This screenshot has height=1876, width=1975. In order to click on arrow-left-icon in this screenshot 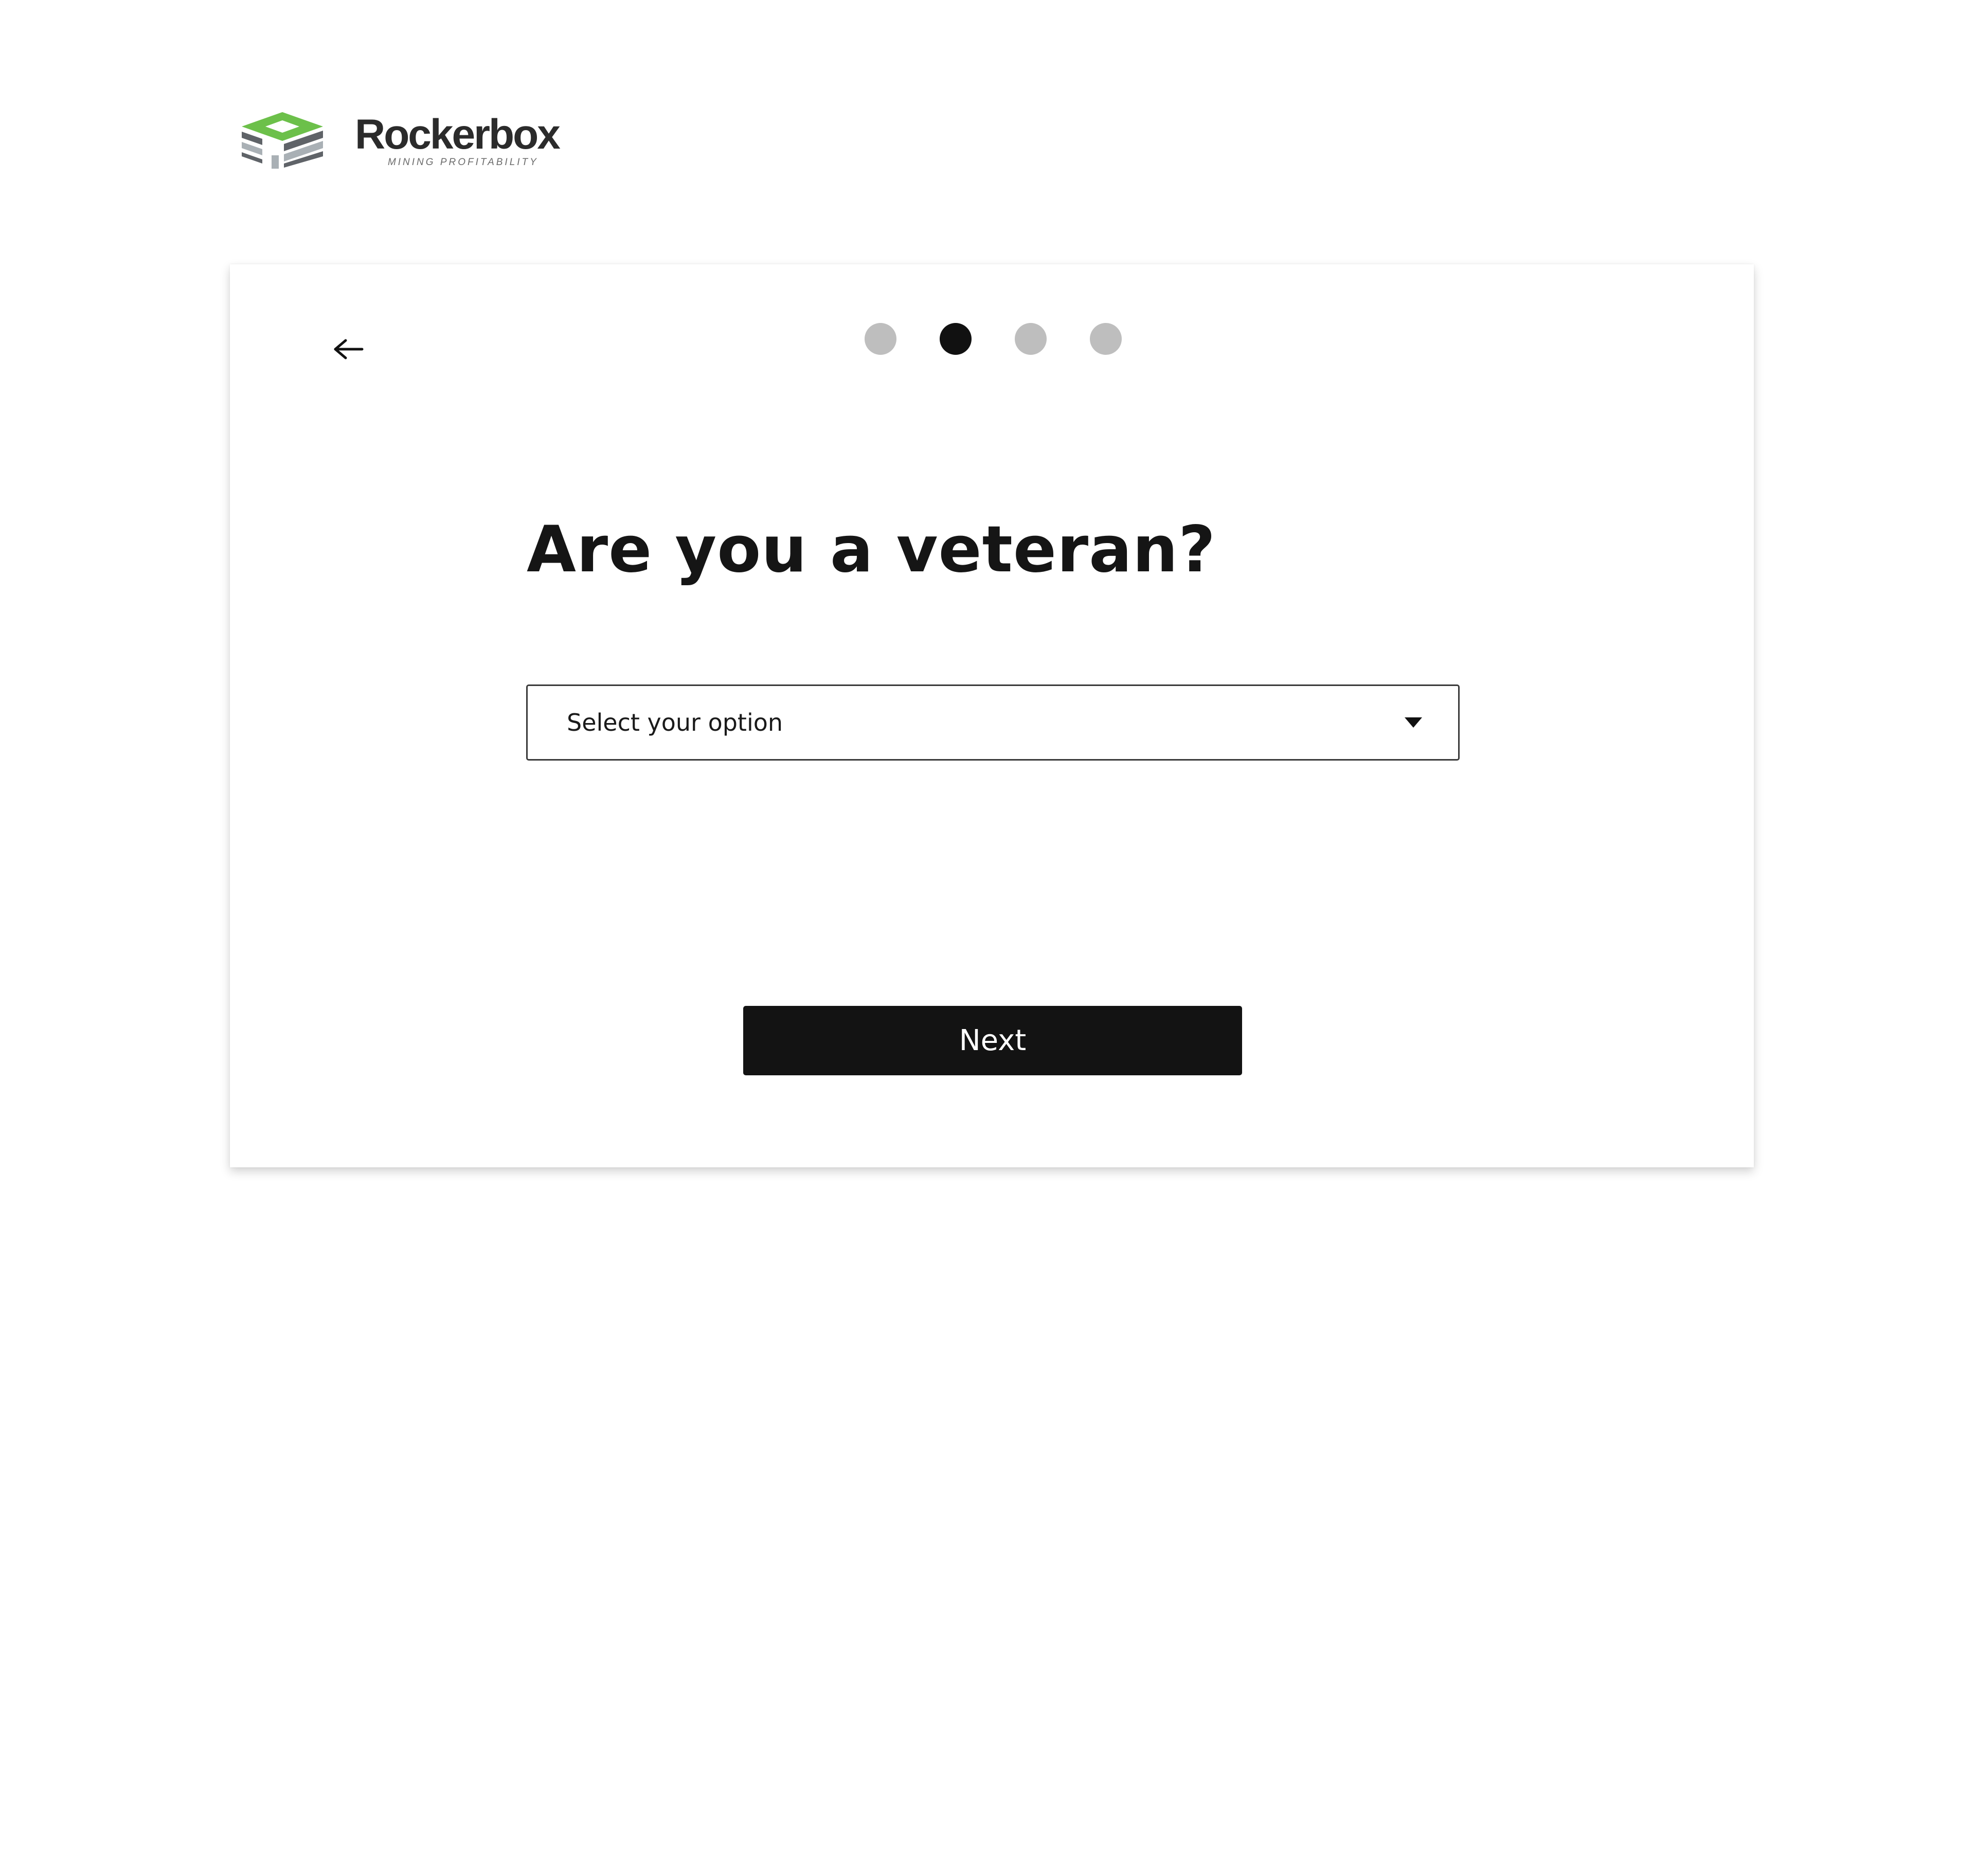, I will do `click(349, 349)`.